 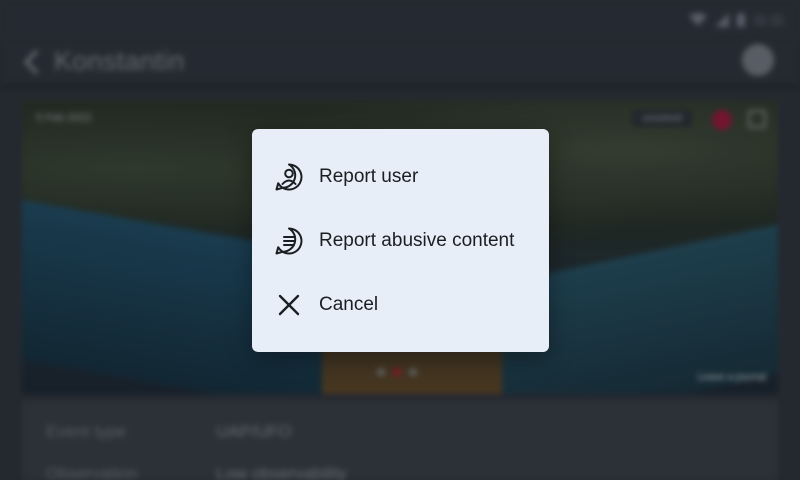 What do you see at coordinates (289, 241) in the screenshot?
I see `chat-bubble-lines-icon` at bounding box center [289, 241].